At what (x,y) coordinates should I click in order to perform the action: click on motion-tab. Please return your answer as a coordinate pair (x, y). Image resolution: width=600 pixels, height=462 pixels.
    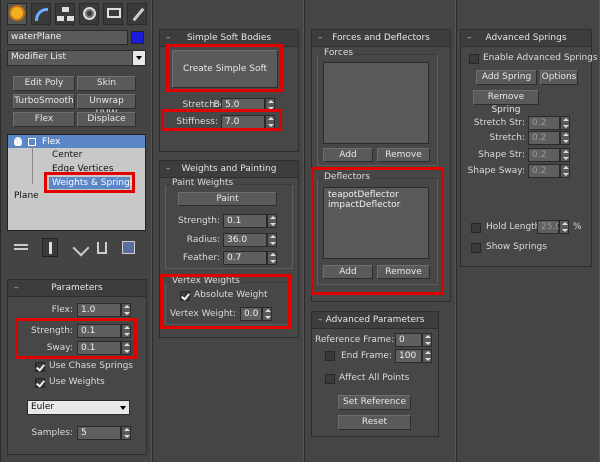
    Looking at the image, I should click on (89, 14).